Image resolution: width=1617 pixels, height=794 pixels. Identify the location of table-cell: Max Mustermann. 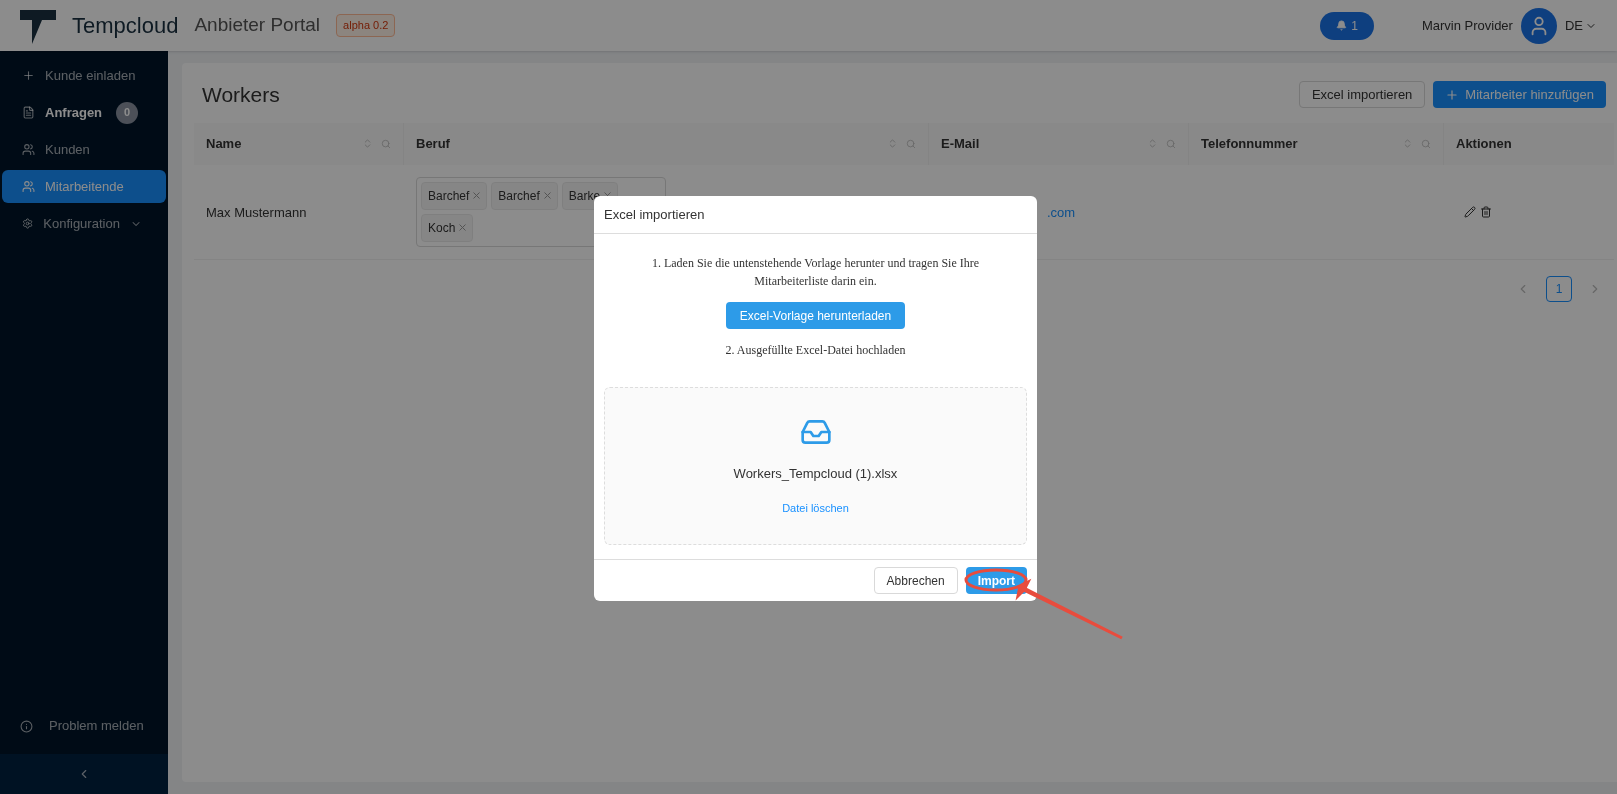
(256, 212).